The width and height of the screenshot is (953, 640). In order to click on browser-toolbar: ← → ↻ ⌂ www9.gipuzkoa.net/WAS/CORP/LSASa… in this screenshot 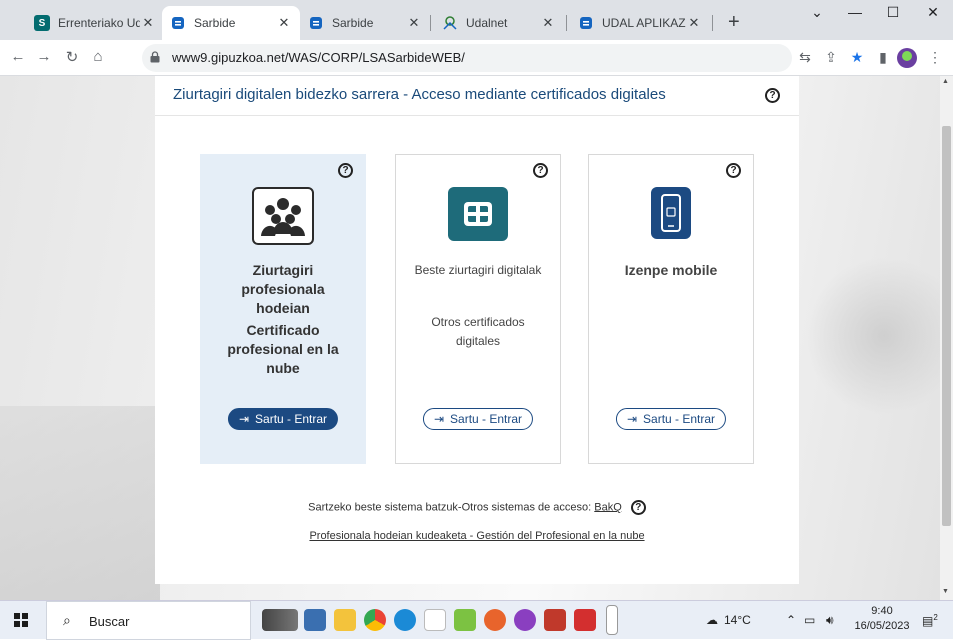, I will do `click(476, 58)`.